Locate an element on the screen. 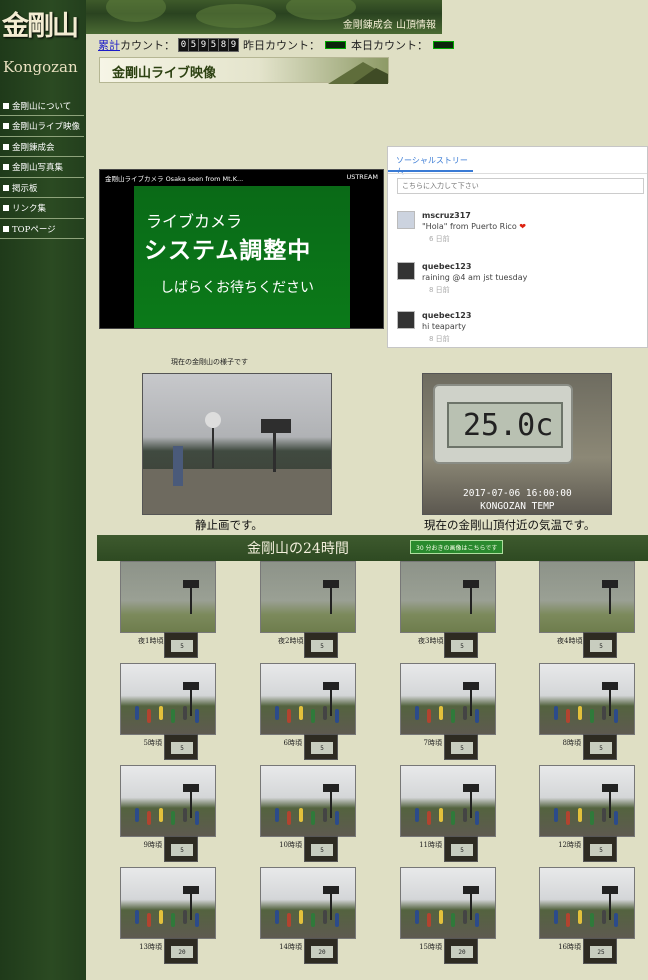 The width and height of the screenshot is (648, 980). hour-cell: 6時頃 5 is located at coordinates (308, 711).